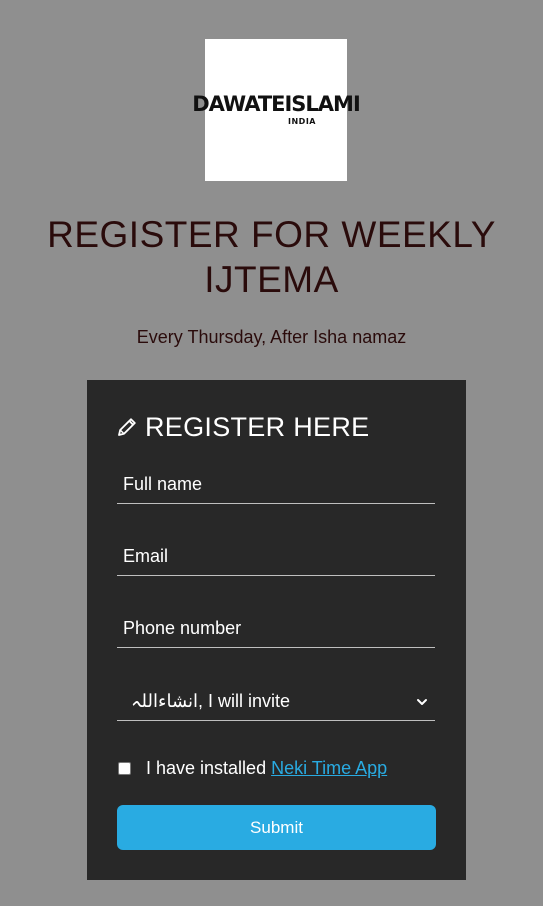  What do you see at coordinates (329, 768) in the screenshot?
I see `neki-time-app-link: Neki Time App` at bounding box center [329, 768].